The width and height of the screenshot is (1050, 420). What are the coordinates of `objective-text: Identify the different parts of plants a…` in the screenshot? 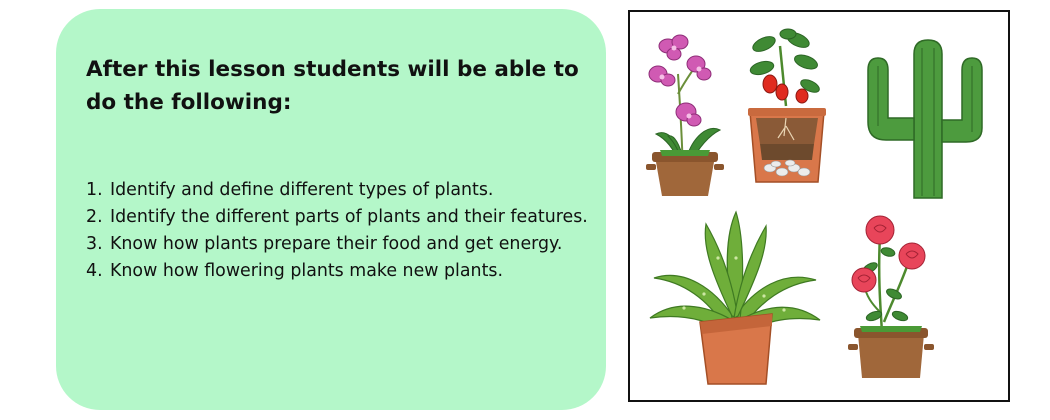 It's located at (349, 217).